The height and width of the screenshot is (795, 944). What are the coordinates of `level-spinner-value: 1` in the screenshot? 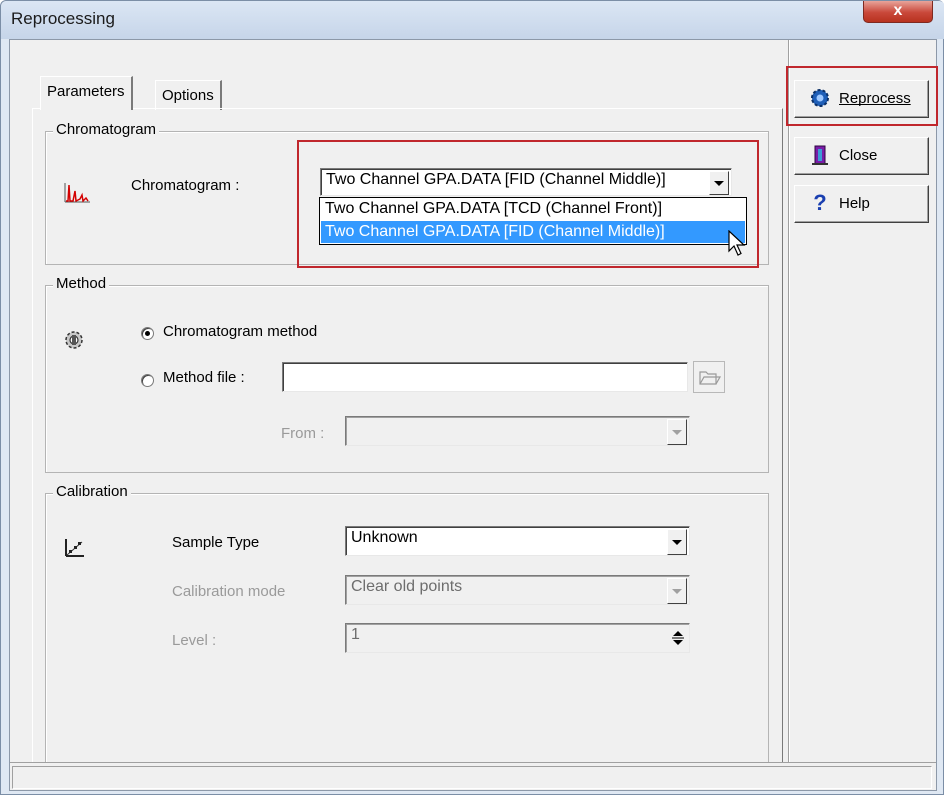 It's located at (355, 634).